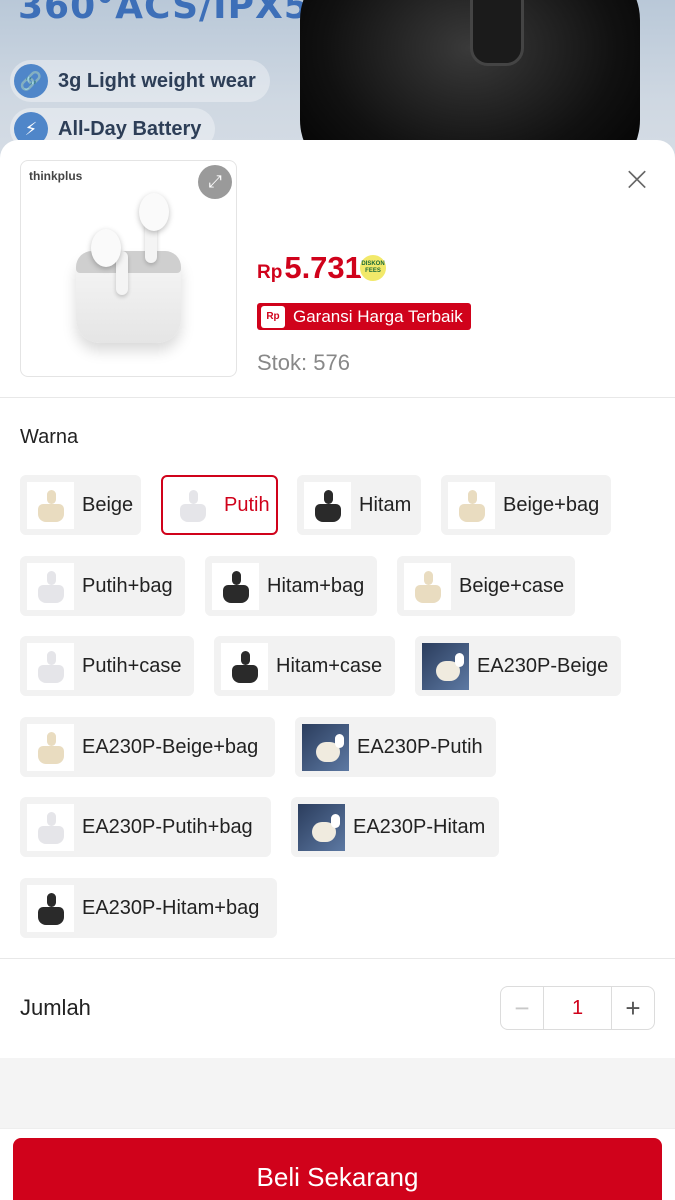 Image resolution: width=675 pixels, height=1200 pixels. What do you see at coordinates (551, 504) in the screenshot?
I see `variant-label: Beige+bag` at bounding box center [551, 504].